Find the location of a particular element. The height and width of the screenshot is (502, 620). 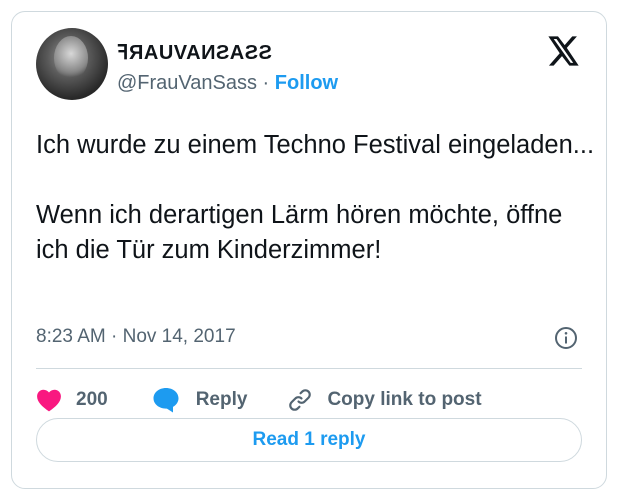

handle-row: @FrauVanSass · Follow is located at coordinates (227, 83).